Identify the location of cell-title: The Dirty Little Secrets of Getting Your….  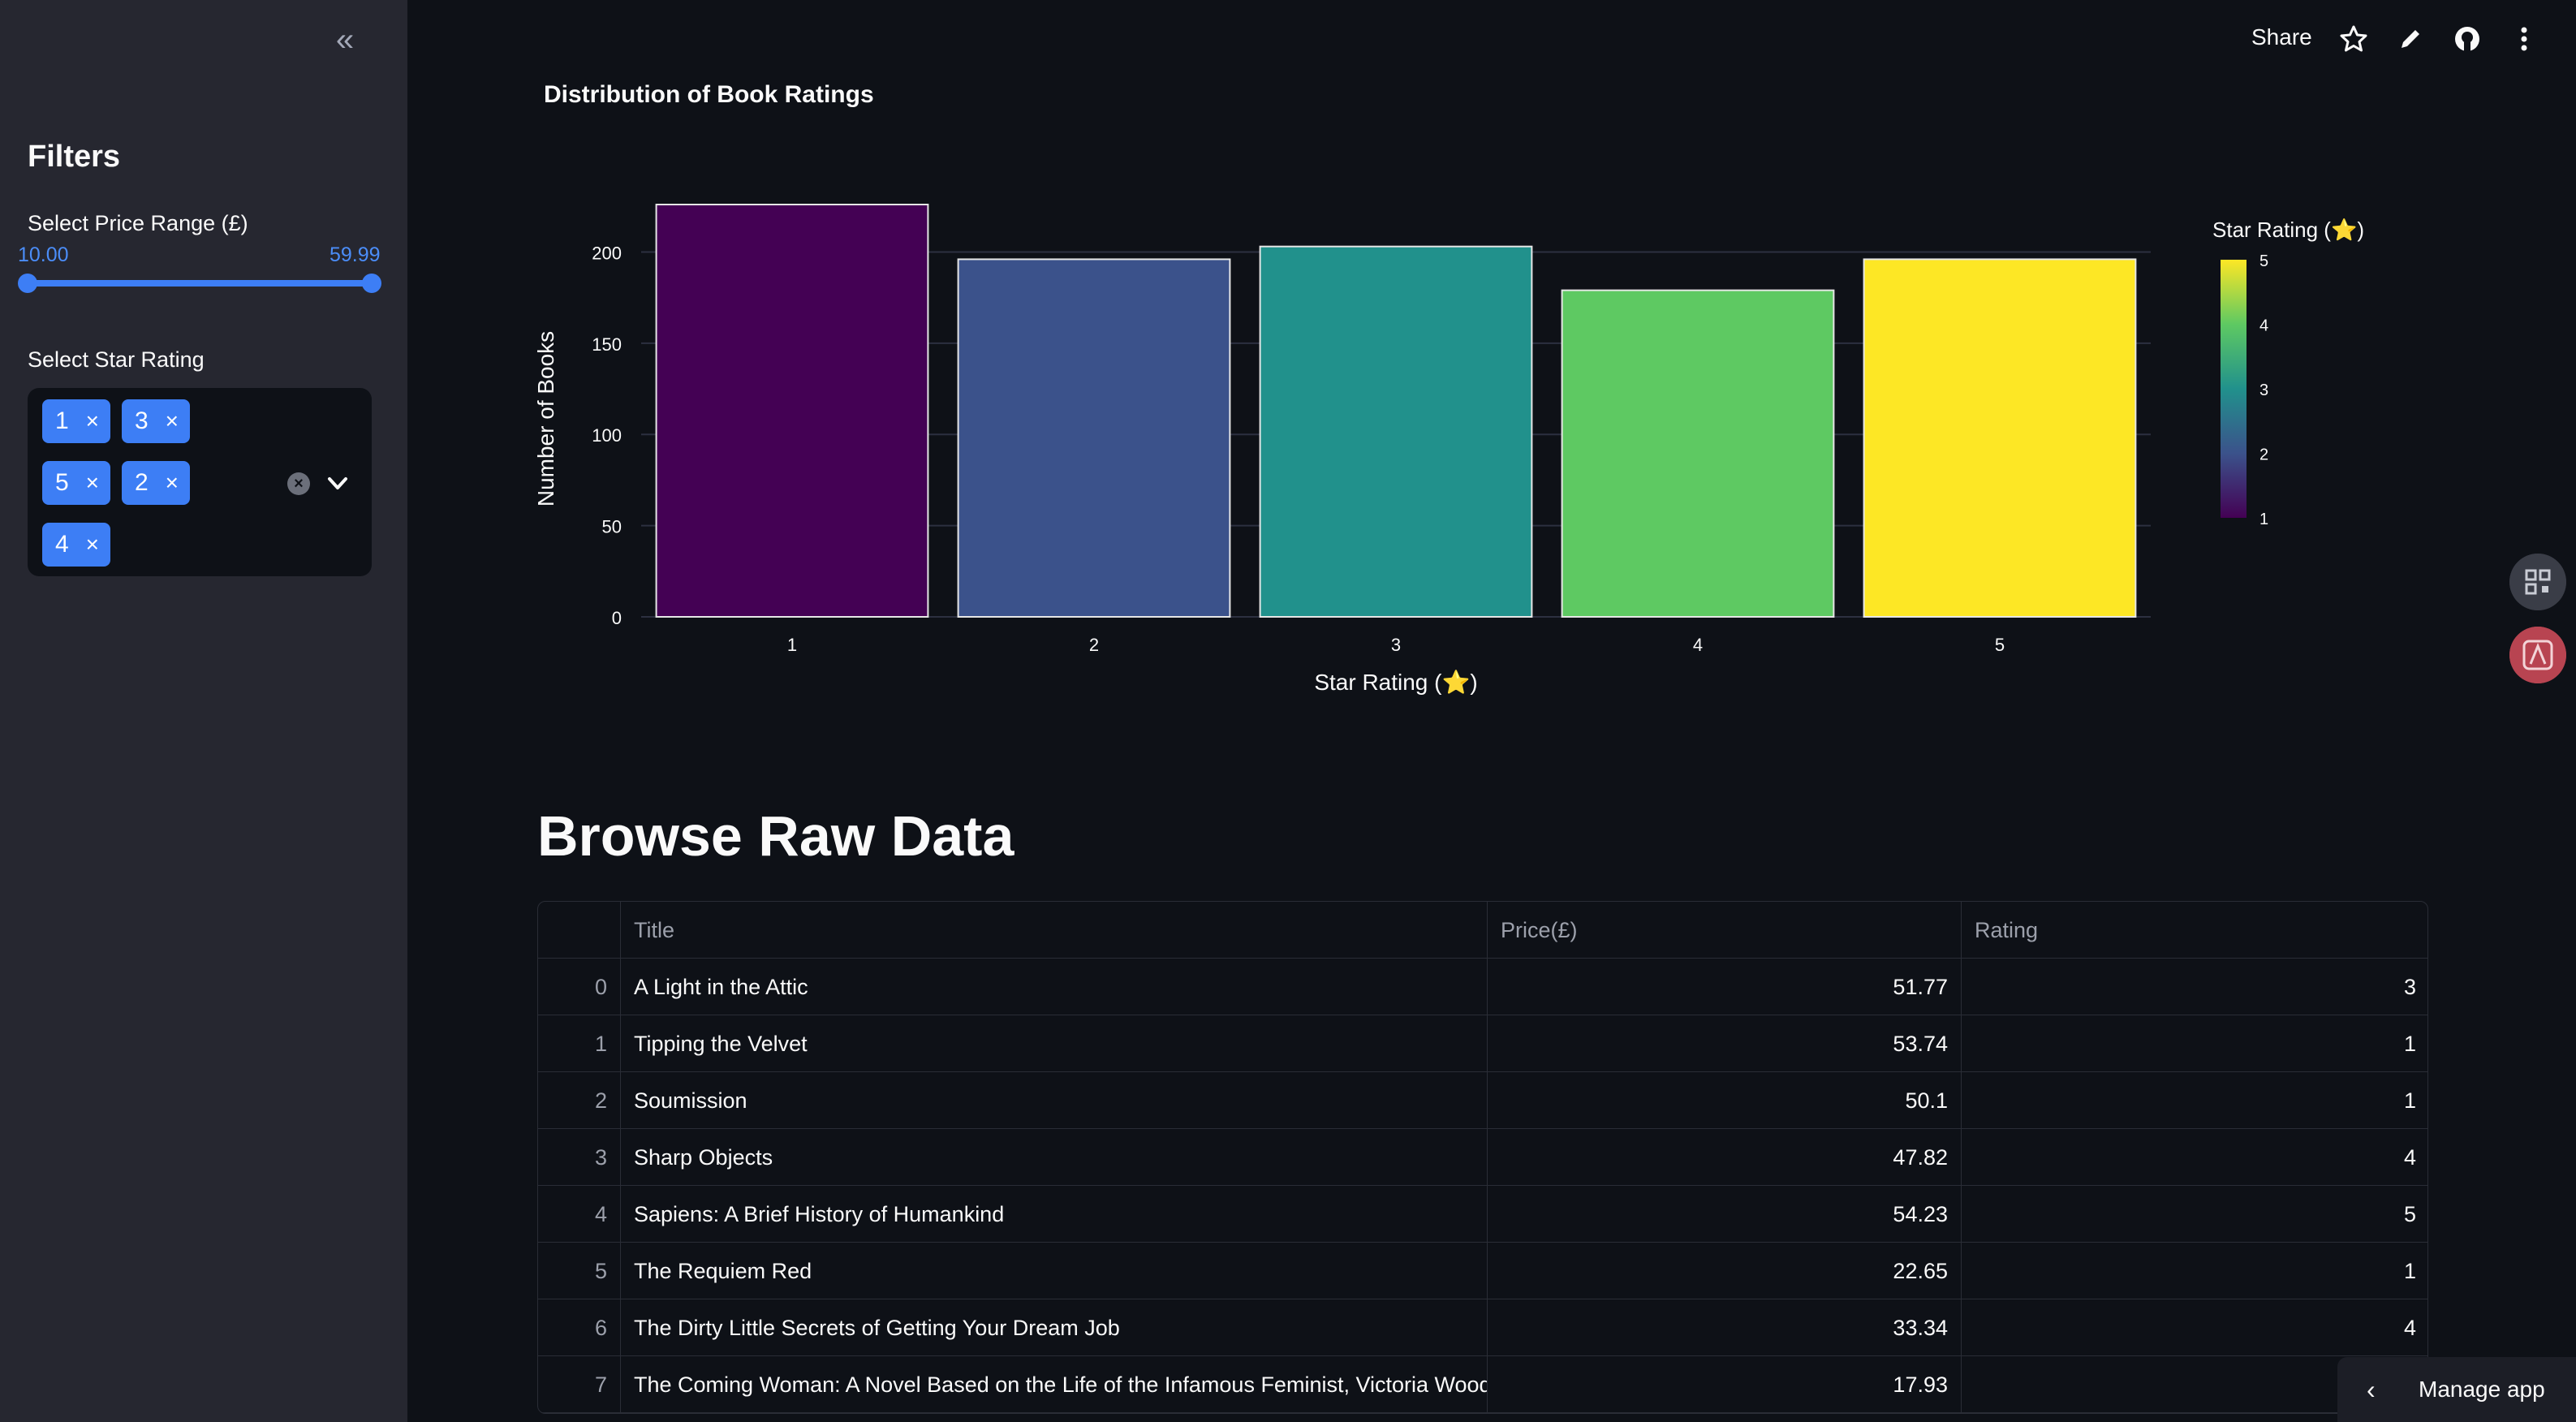
(1054, 1328).